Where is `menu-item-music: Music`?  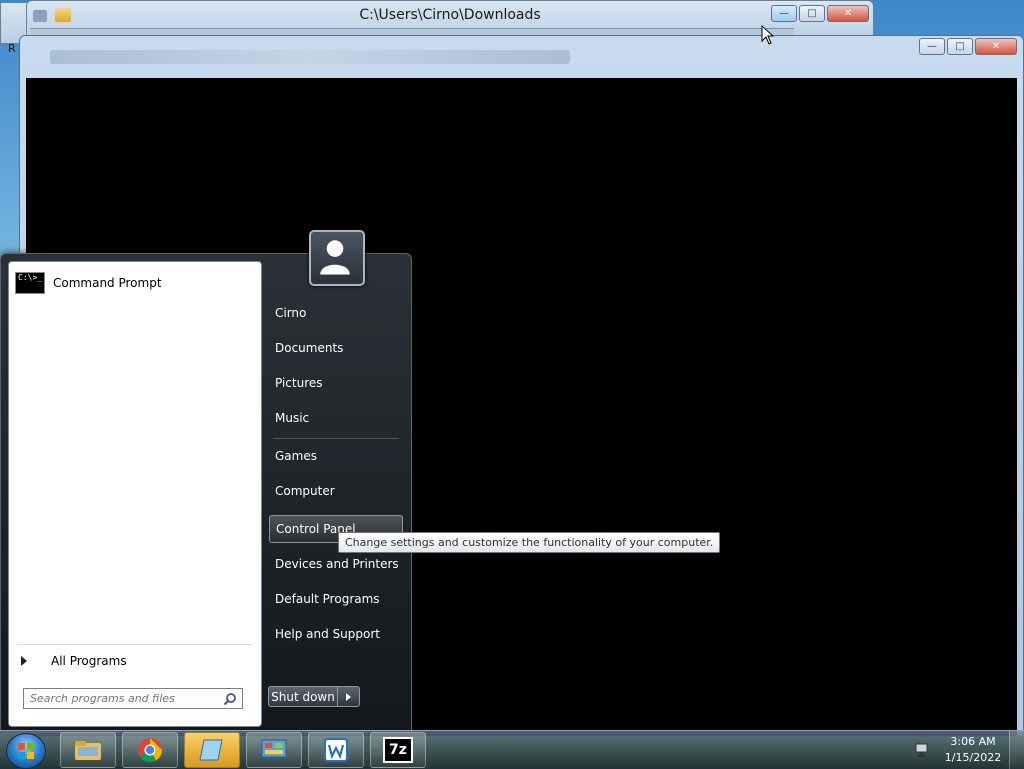
menu-item-music: Music is located at coordinates (336, 418).